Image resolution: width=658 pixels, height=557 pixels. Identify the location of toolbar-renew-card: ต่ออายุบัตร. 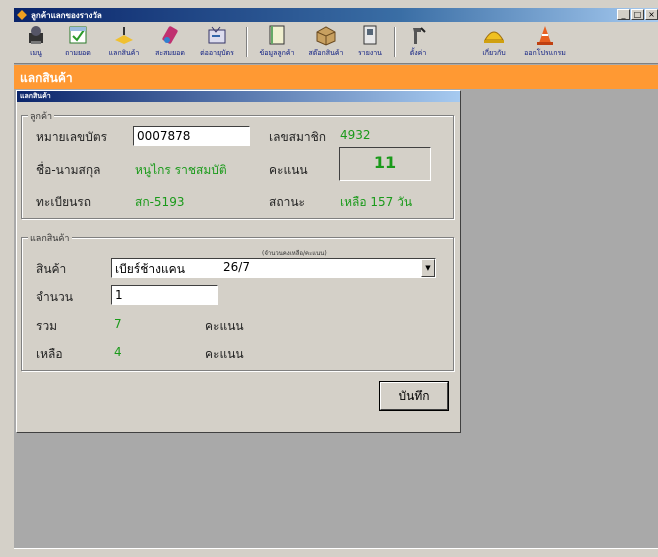
(217, 41).